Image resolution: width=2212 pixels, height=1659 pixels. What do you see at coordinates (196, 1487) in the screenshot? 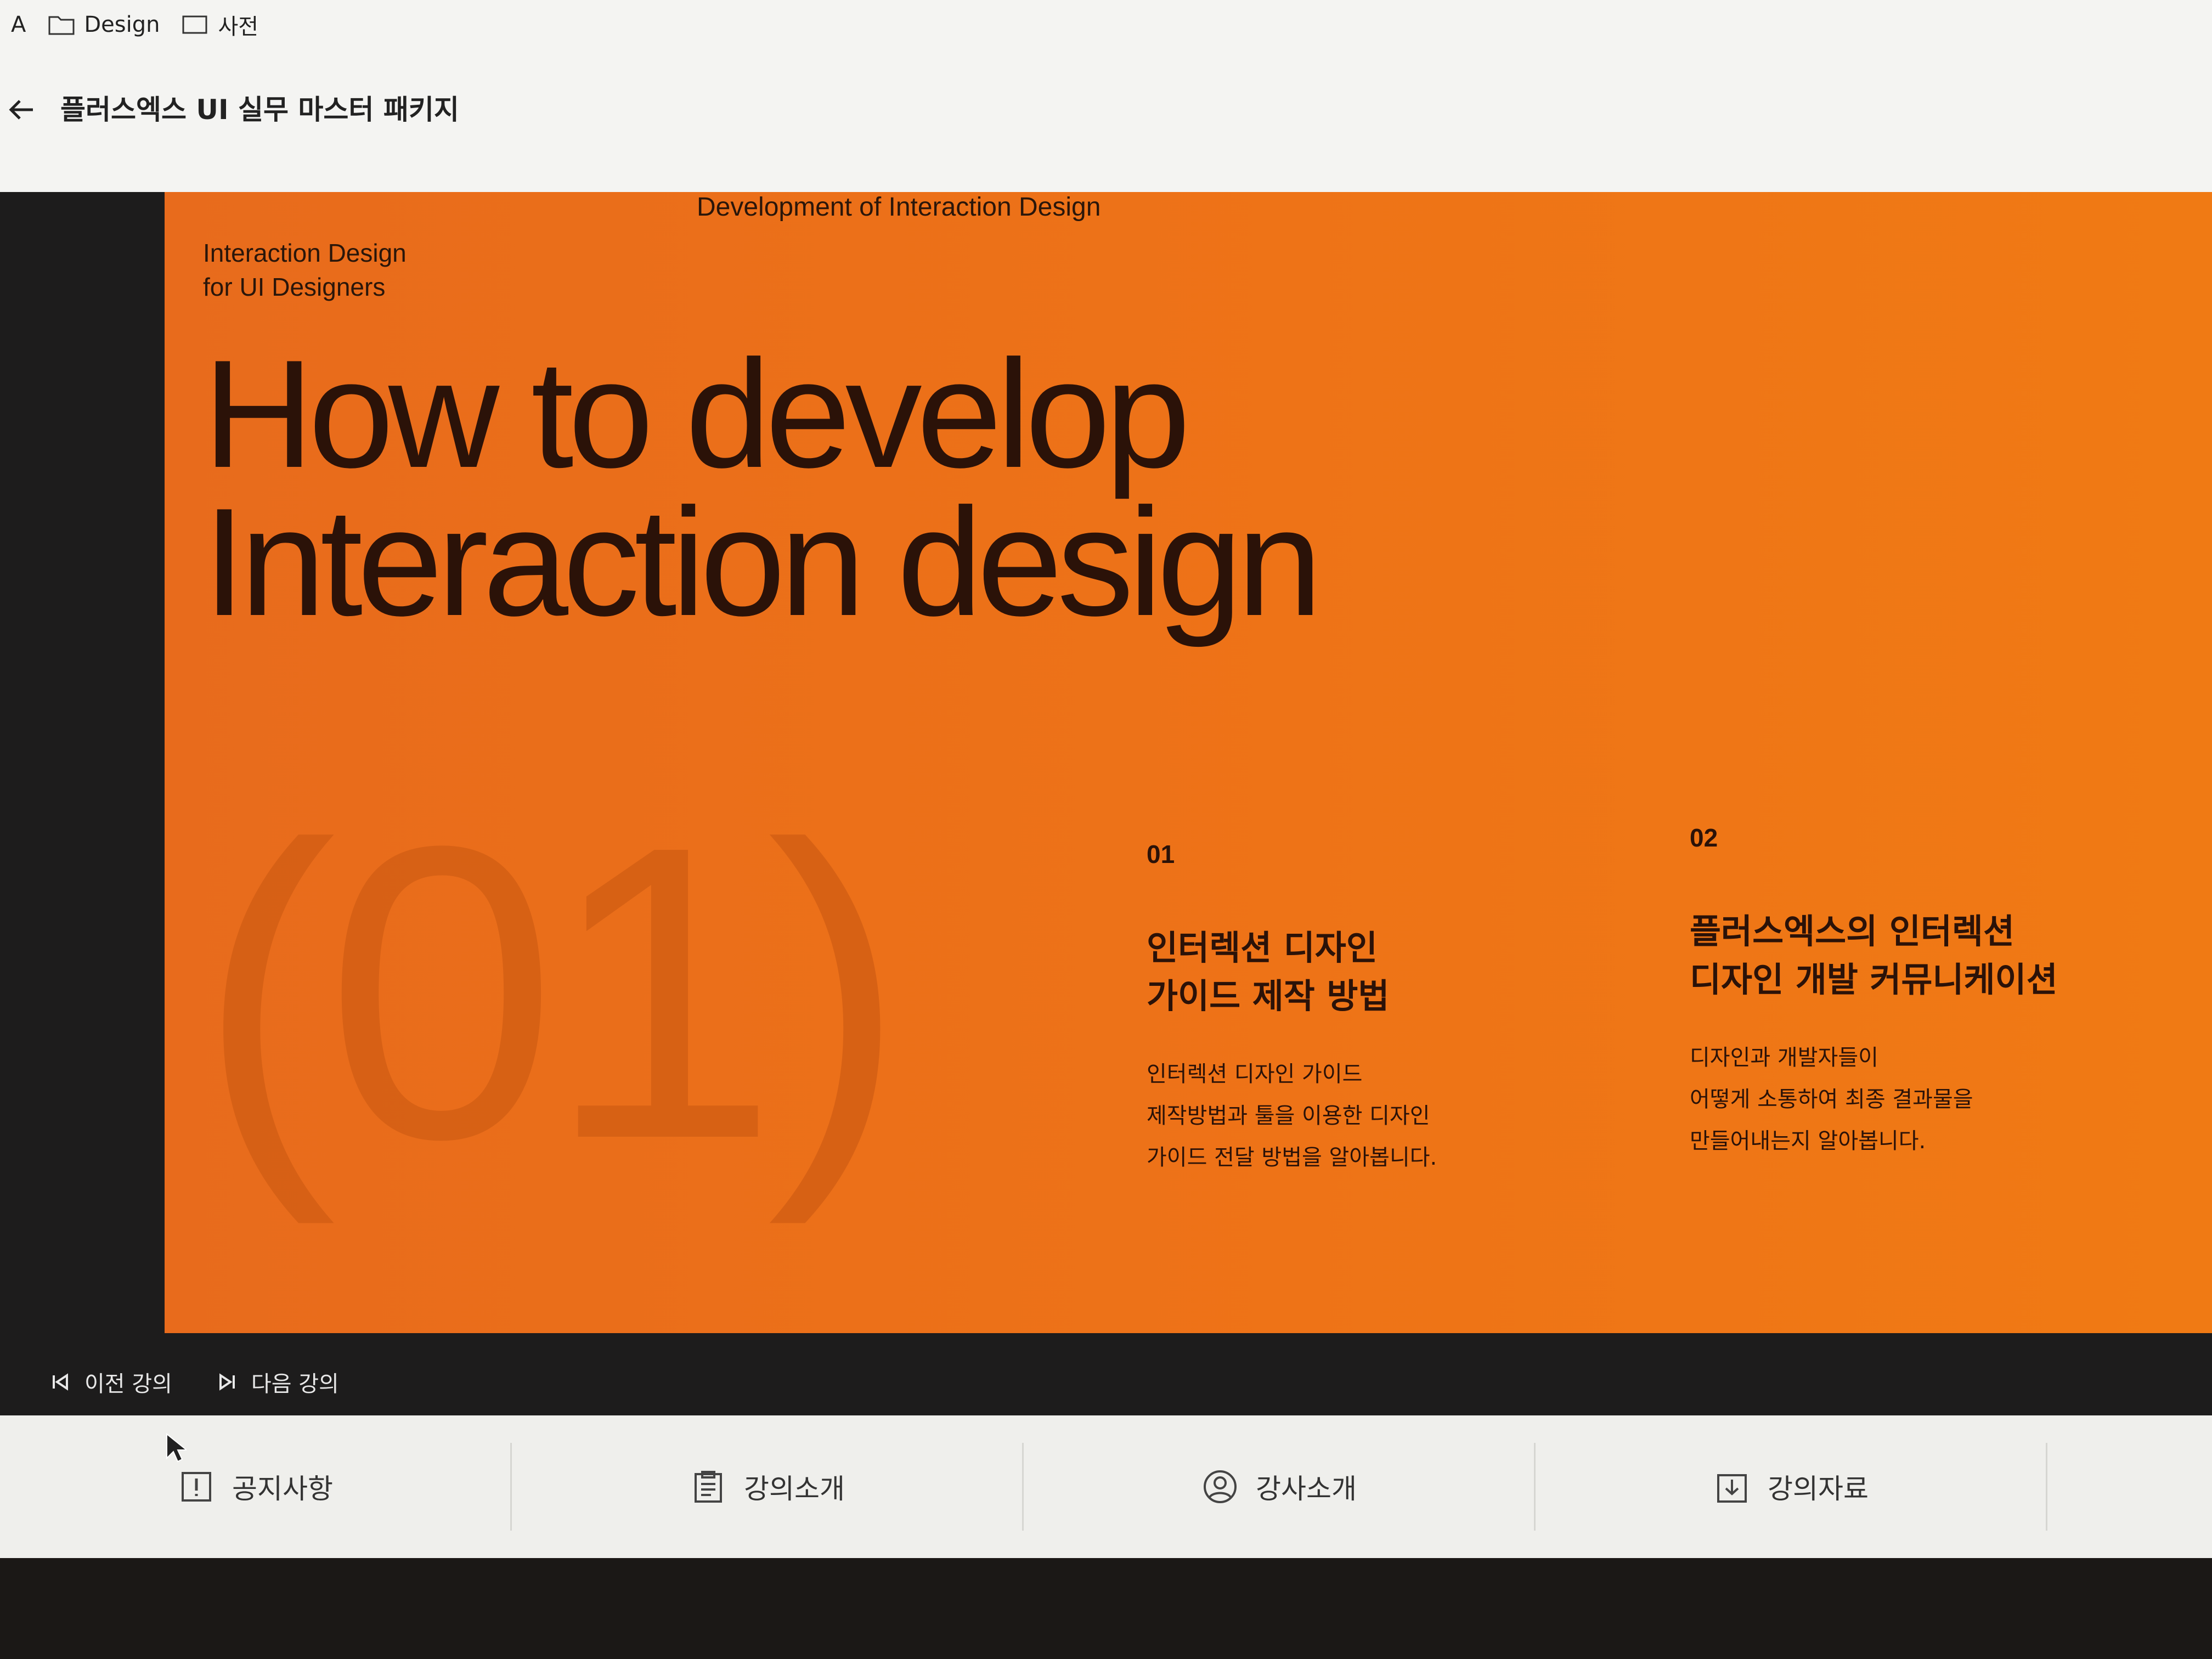
I see `notice-icon` at bounding box center [196, 1487].